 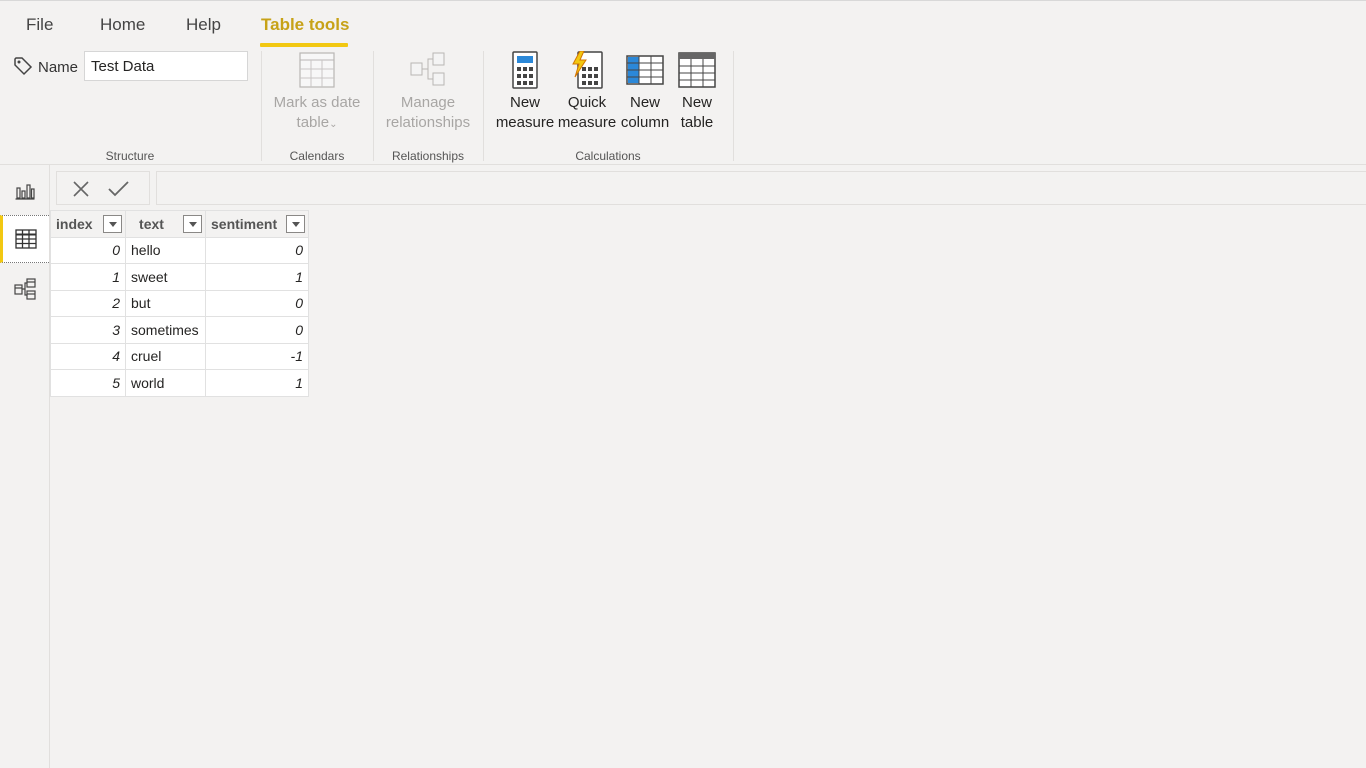 What do you see at coordinates (317, 102) in the screenshot?
I see `mark-as-date-label-1: Mark as date` at bounding box center [317, 102].